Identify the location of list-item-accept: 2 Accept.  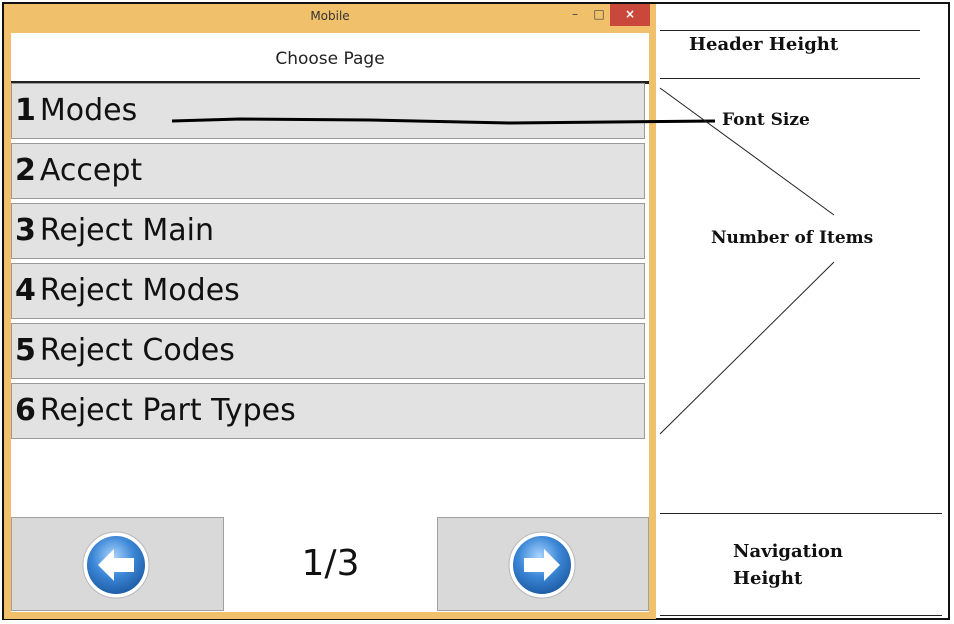
(328, 171).